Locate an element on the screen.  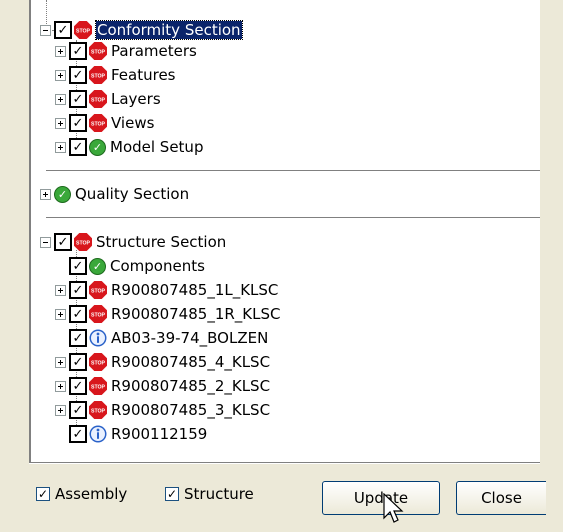
assembly-checkbox: ✓ Assembly is located at coordinates (81, 494).